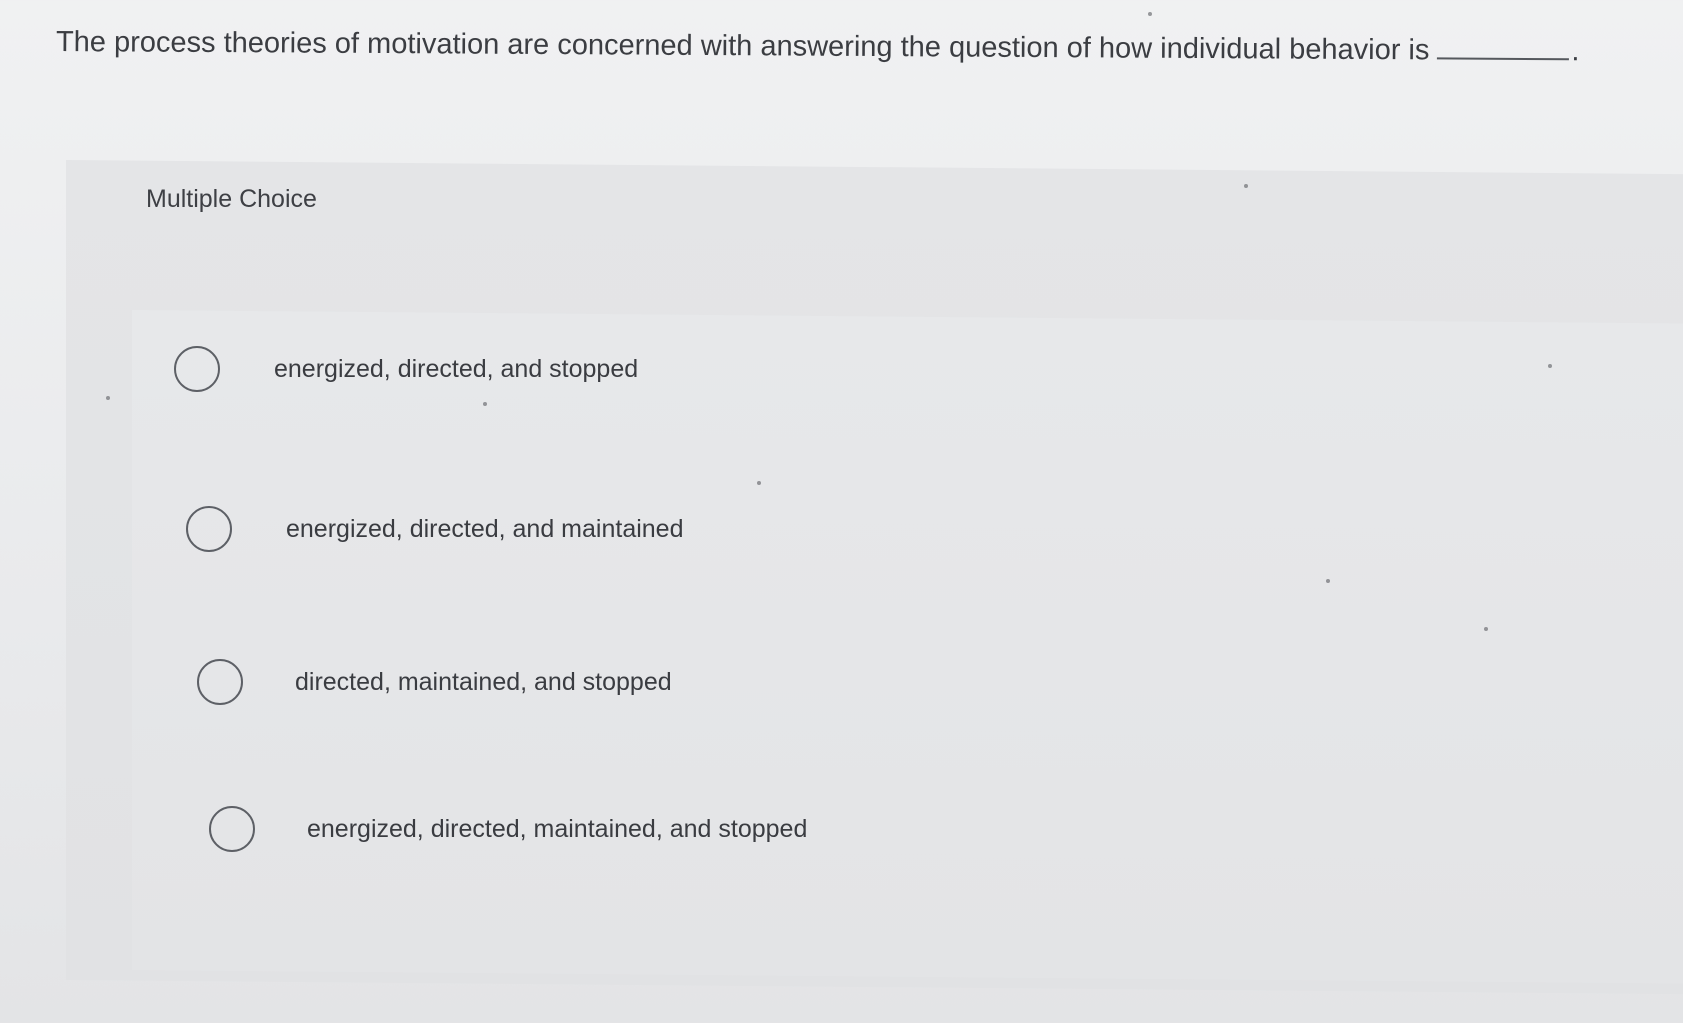 This screenshot has height=1023, width=1683. I want to click on option-2: energized, directed, and maintained, so click(435, 529).